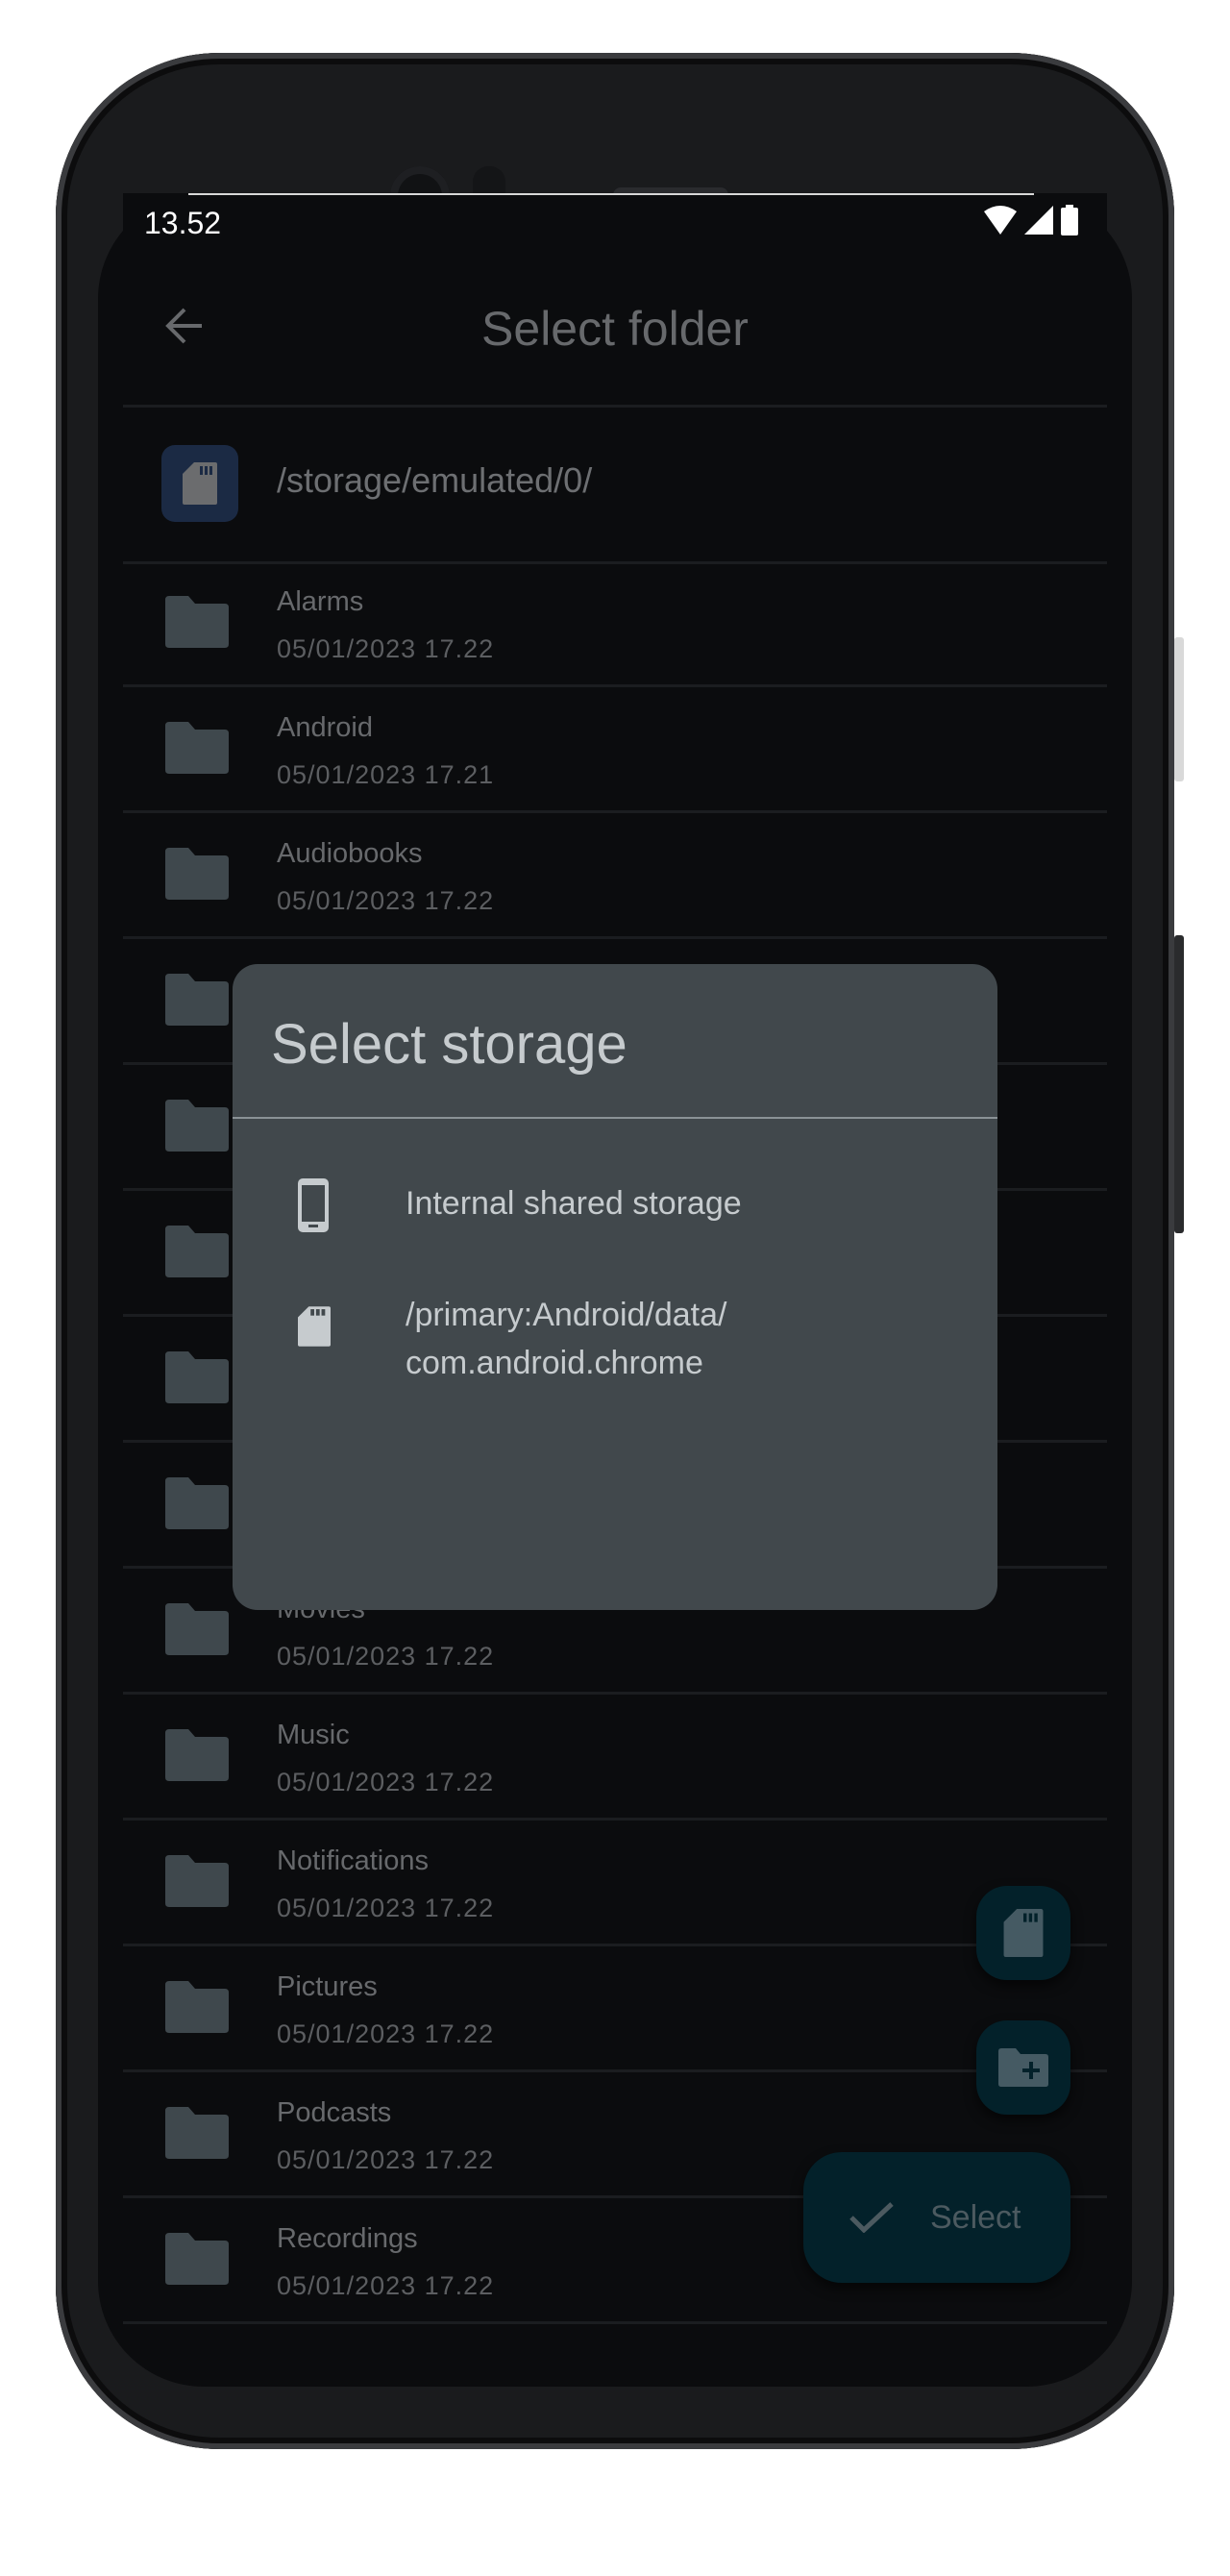 Image resolution: width=1230 pixels, height=2576 pixels. Describe the element at coordinates (350, 853) in the screenshot. I see `folder-name: Audiobooks` at that location.